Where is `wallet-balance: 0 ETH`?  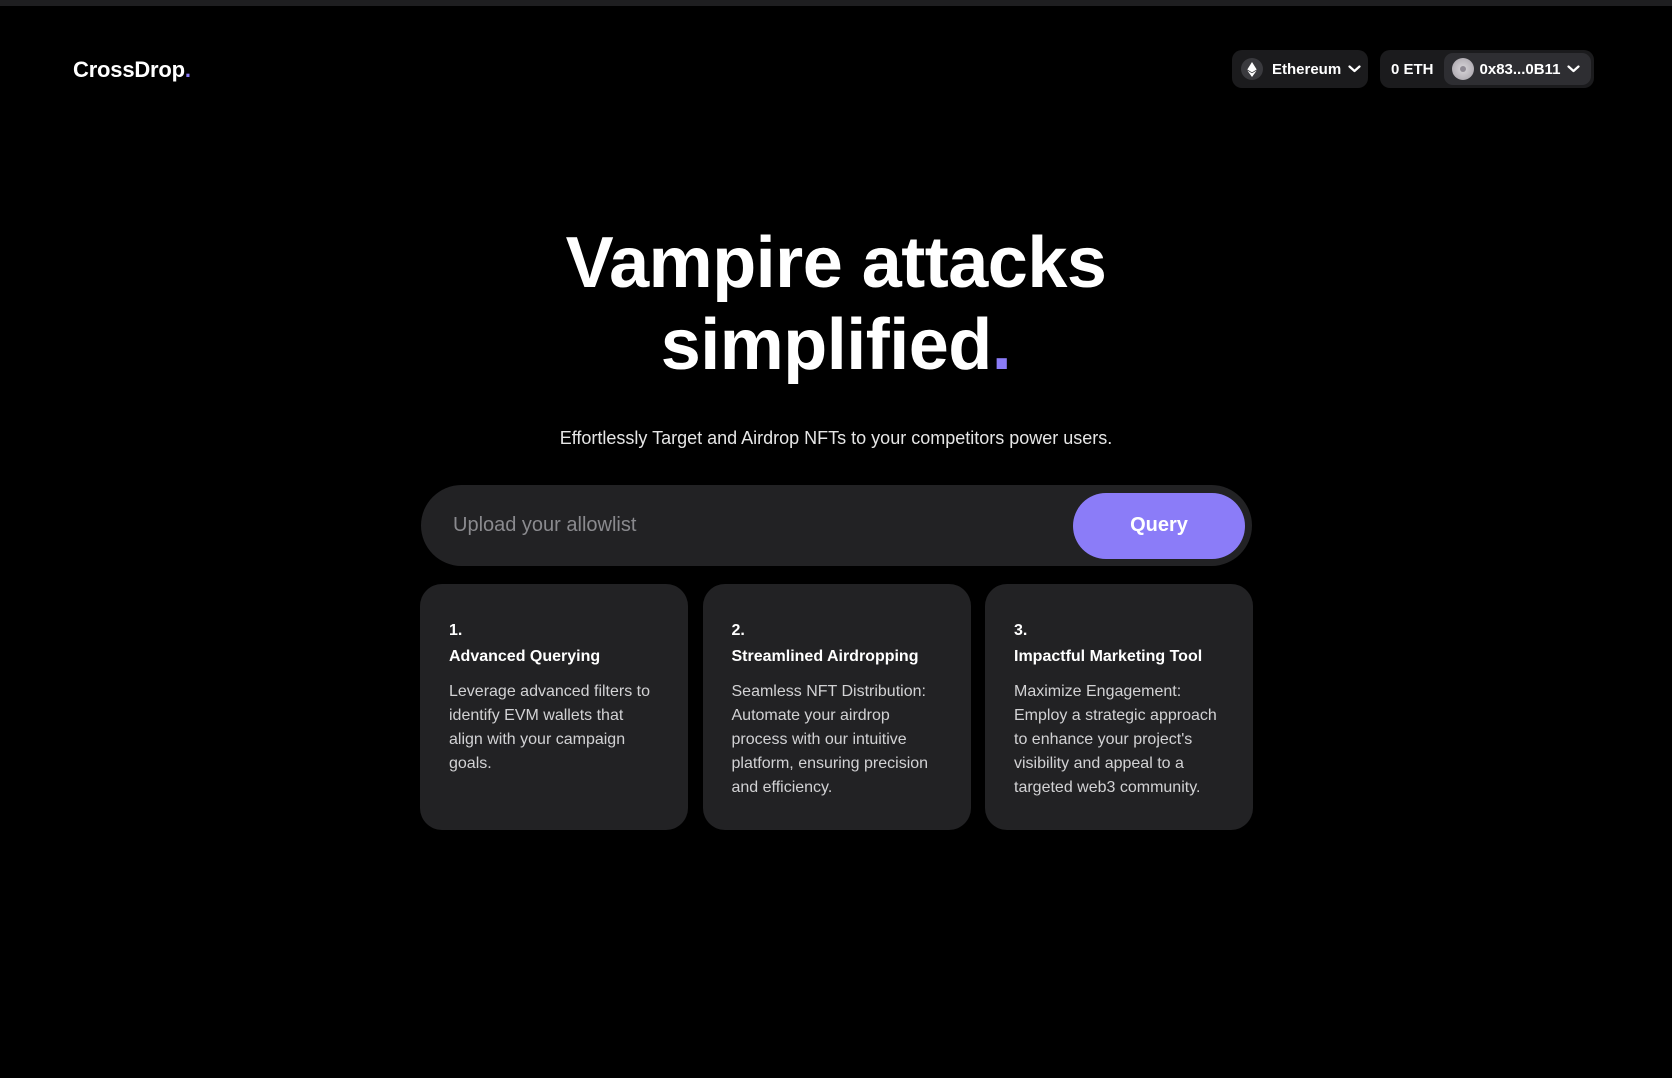 wallet-balance: 0 ETH is located at coordinates (1412, 69).